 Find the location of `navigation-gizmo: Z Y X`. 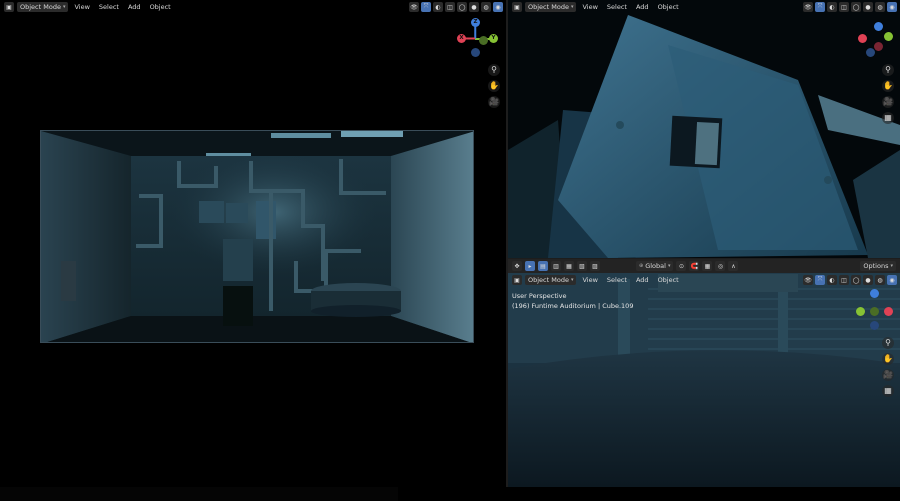

navigation-gizmo: Z Y X is located at coordinates (476, 38).